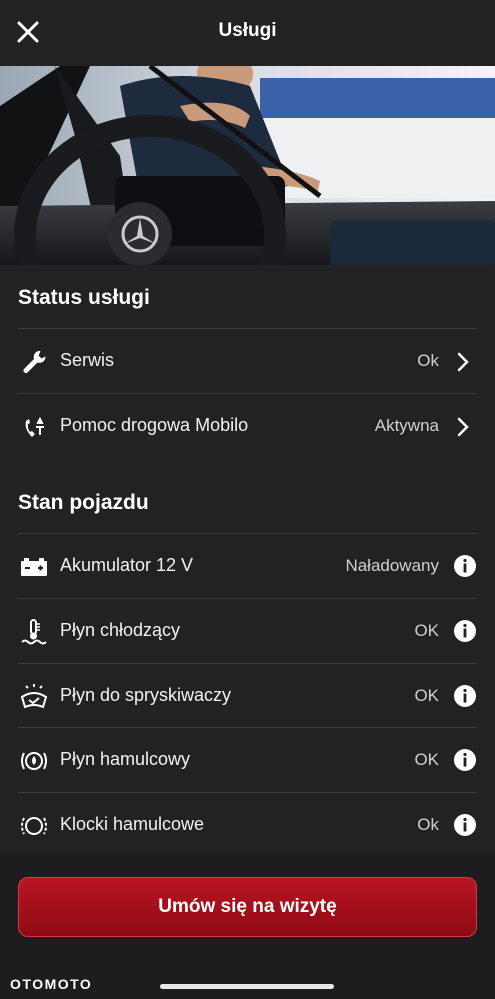 The height and width of the screenshot is (999, 495). I want to click on header: Usługi, so click(247, 33).